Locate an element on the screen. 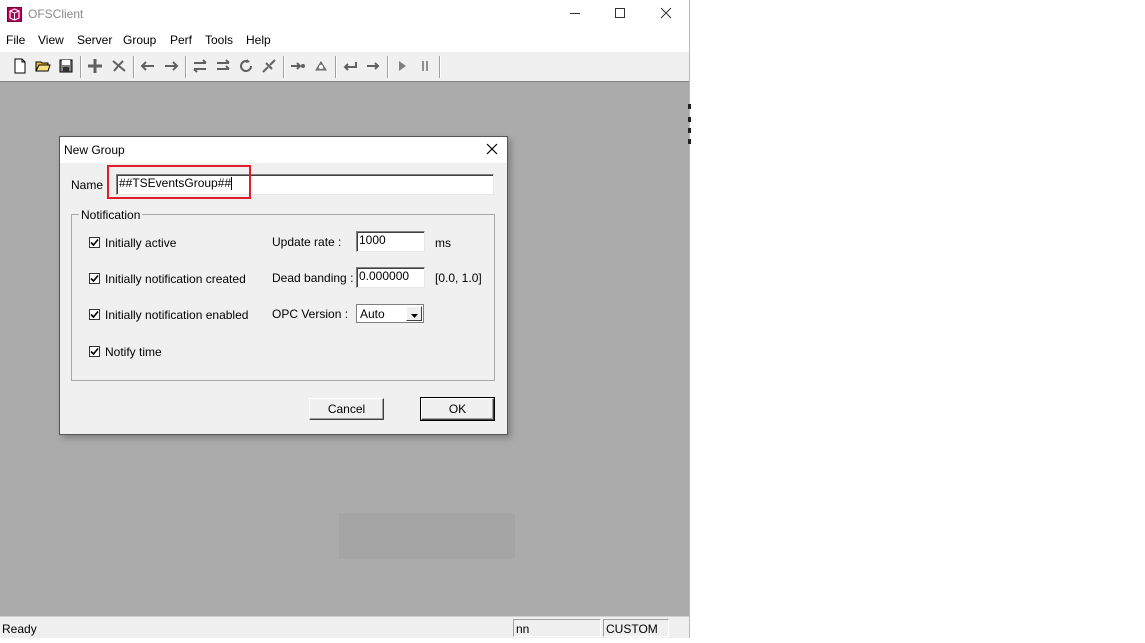  delete-icon is located at coordinates (119, 67).